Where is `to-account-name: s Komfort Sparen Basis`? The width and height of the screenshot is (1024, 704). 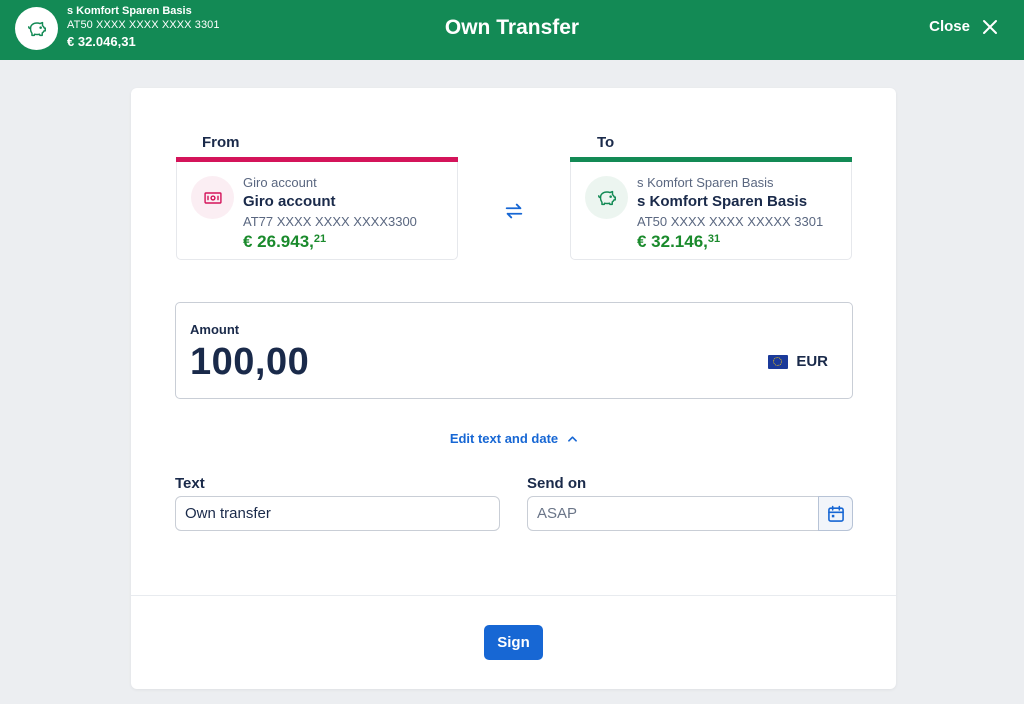 to-account-name: s Komfort Sparen Basis is located at coordinates (722, 201).